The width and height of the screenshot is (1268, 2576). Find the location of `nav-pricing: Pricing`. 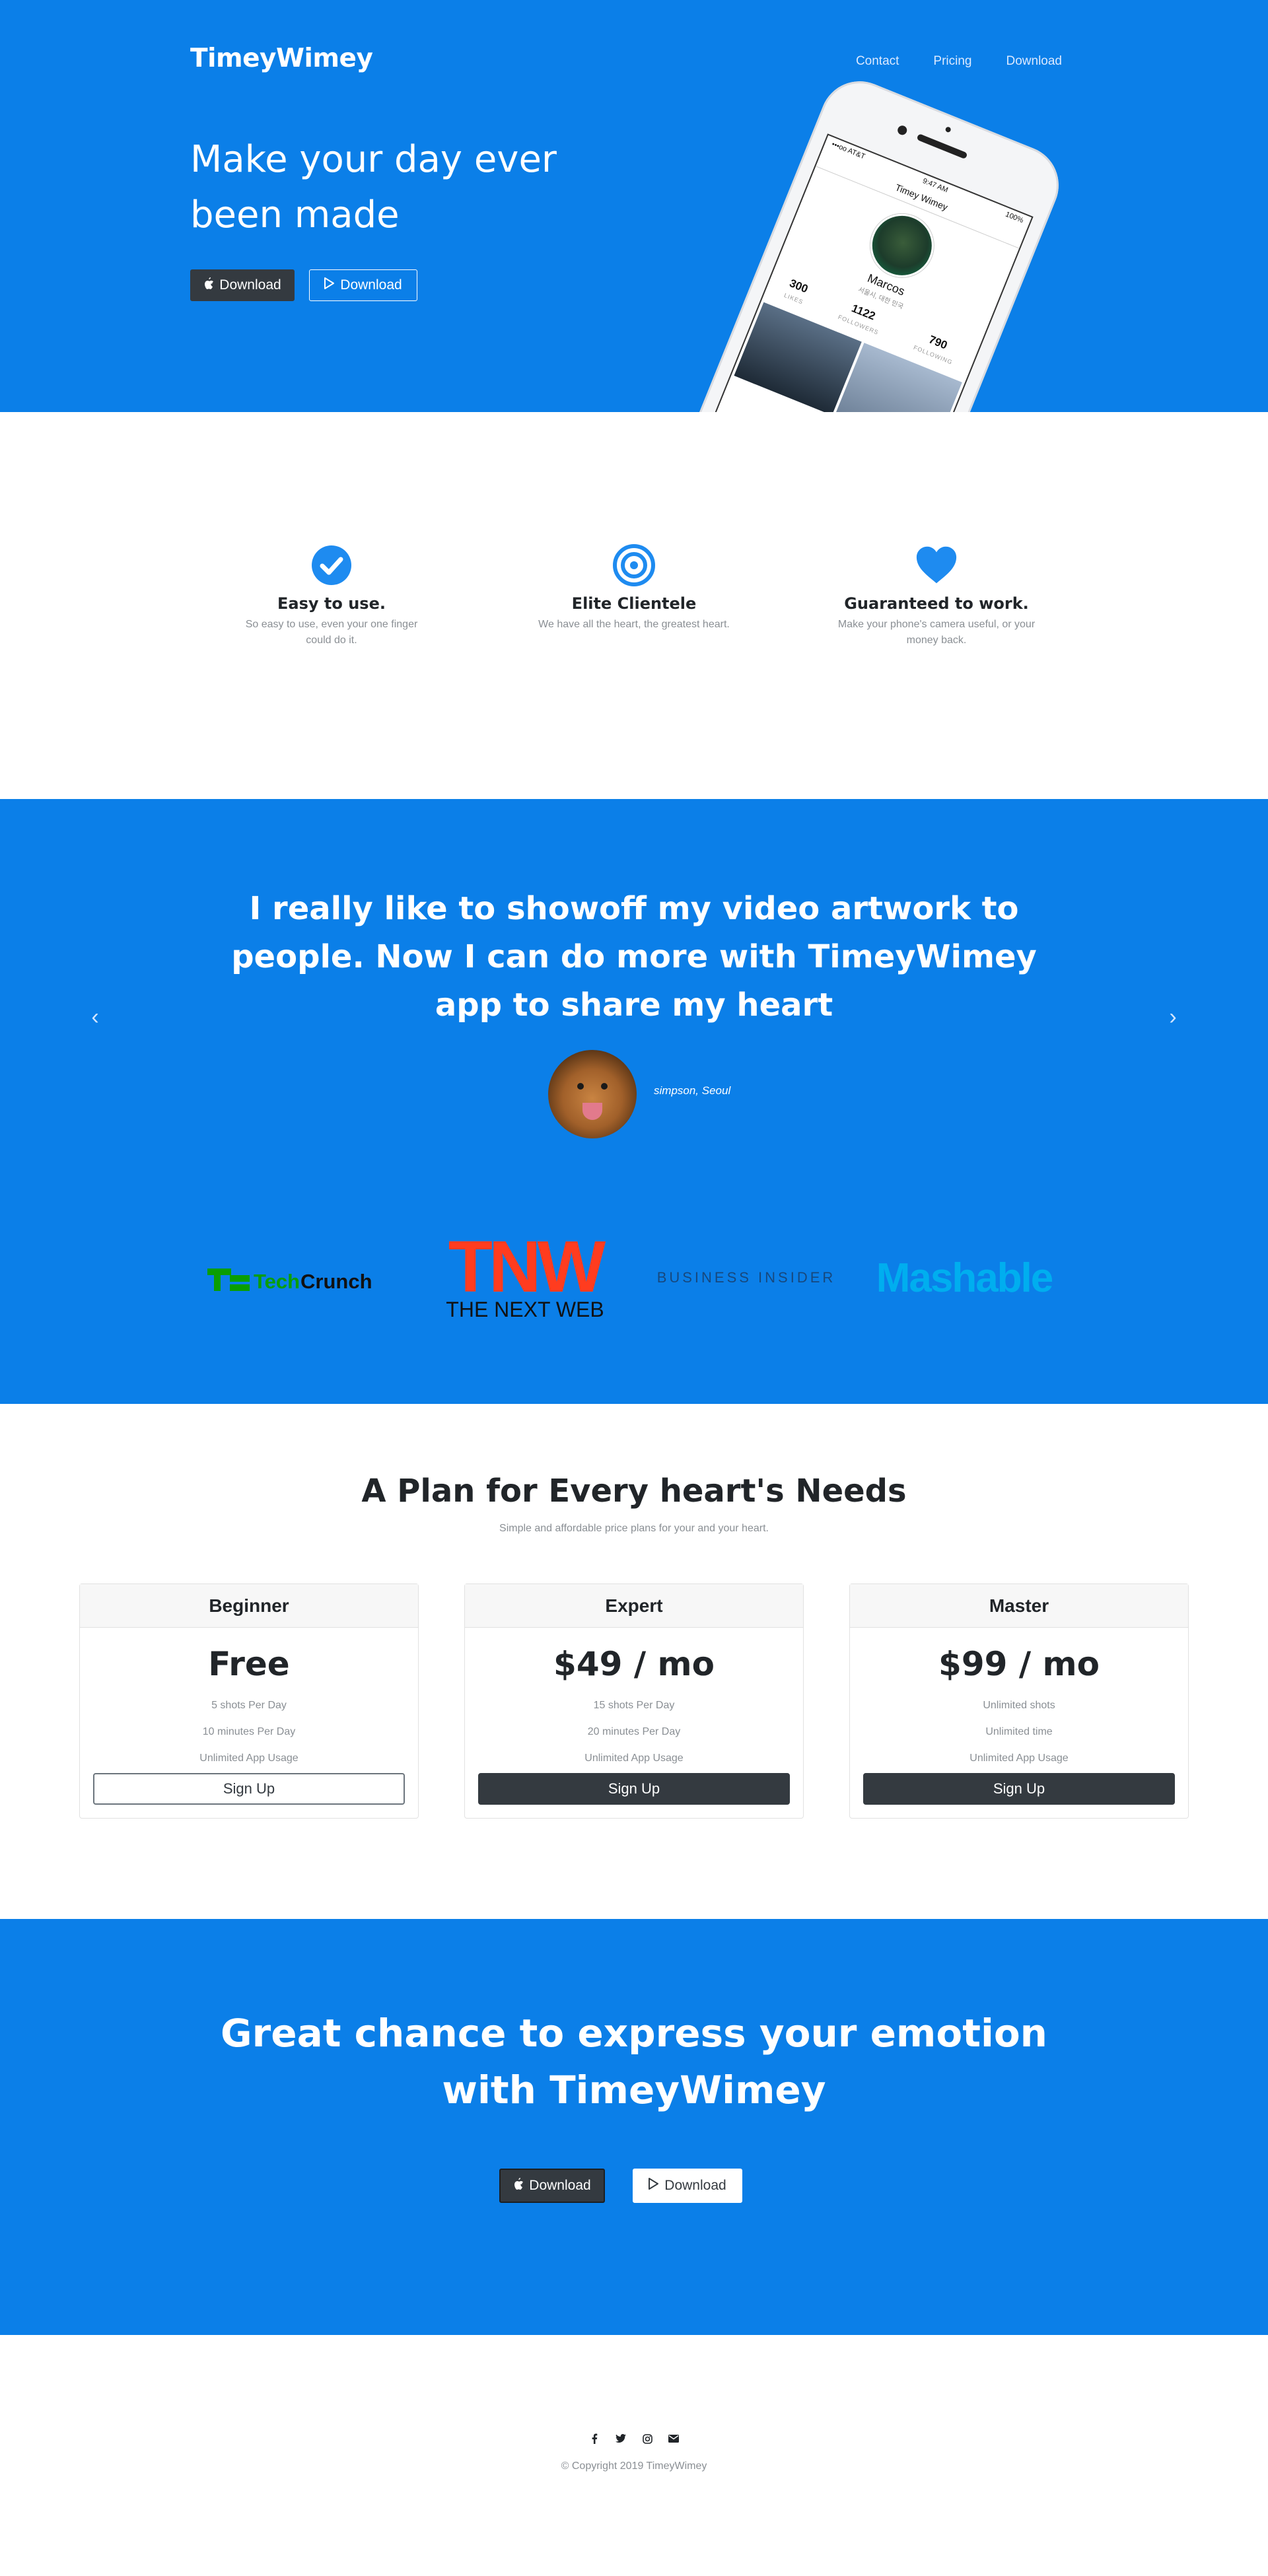

nav-pricing: Pricing is located at coordinates (952, 62).